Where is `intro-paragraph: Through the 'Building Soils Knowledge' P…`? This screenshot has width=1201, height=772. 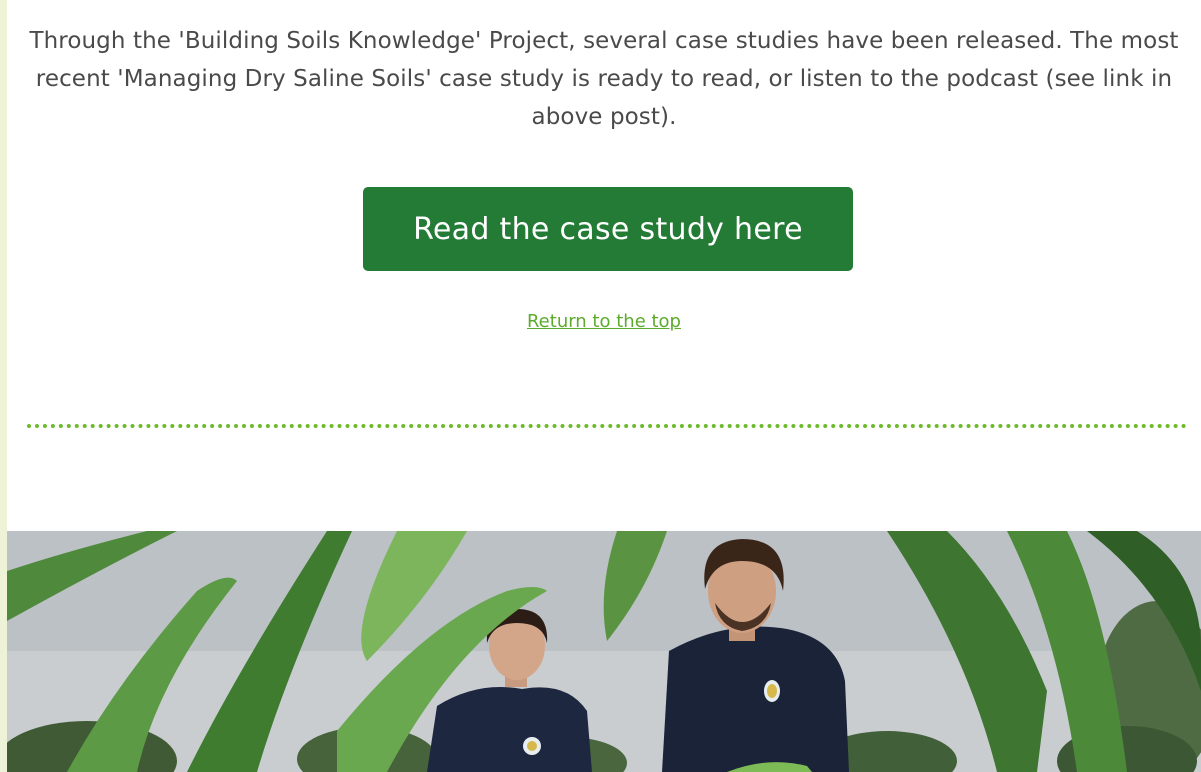
intro-paragraph: Through the 'Building Soils Knowledge' P… is located at coordinates (604, 79).